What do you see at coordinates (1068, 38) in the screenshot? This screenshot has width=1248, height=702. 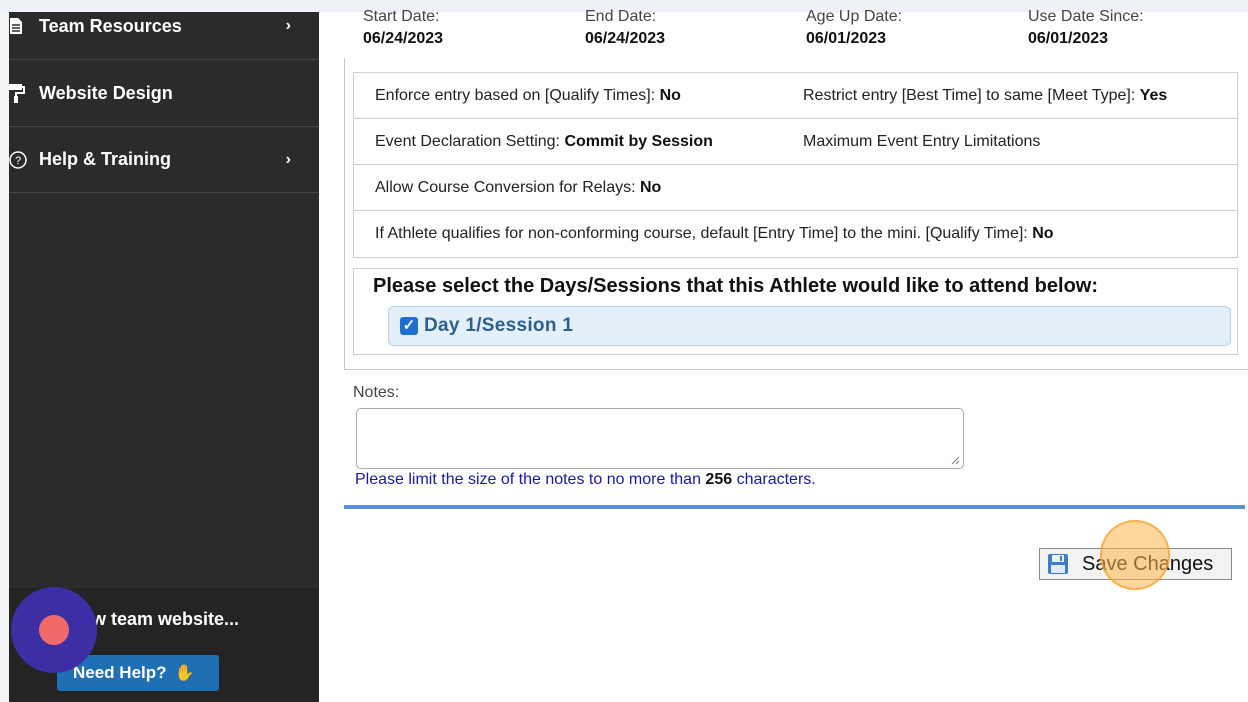 I see `use-date-since-value: 06/01/2023` at bounding box center [1068, 38].